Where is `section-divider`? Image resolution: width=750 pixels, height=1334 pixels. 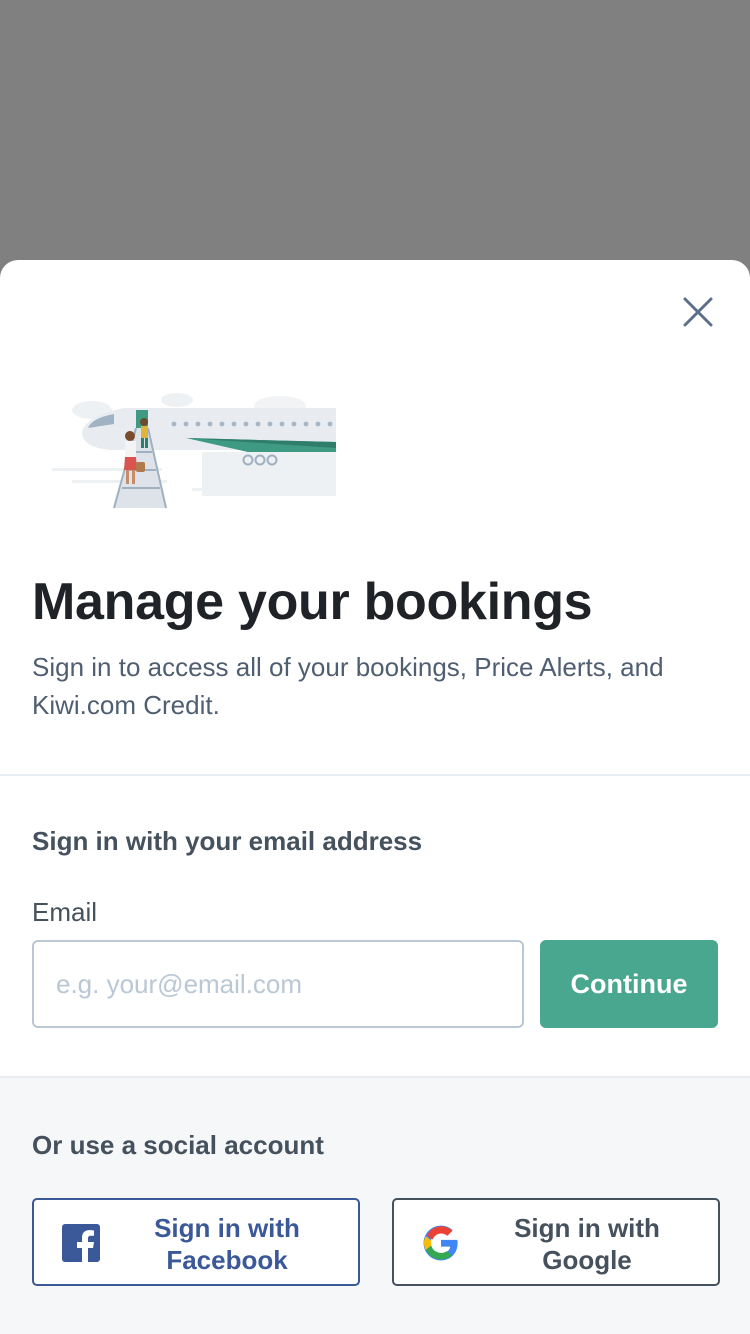 section-divider is located at coordinates (375, 775).